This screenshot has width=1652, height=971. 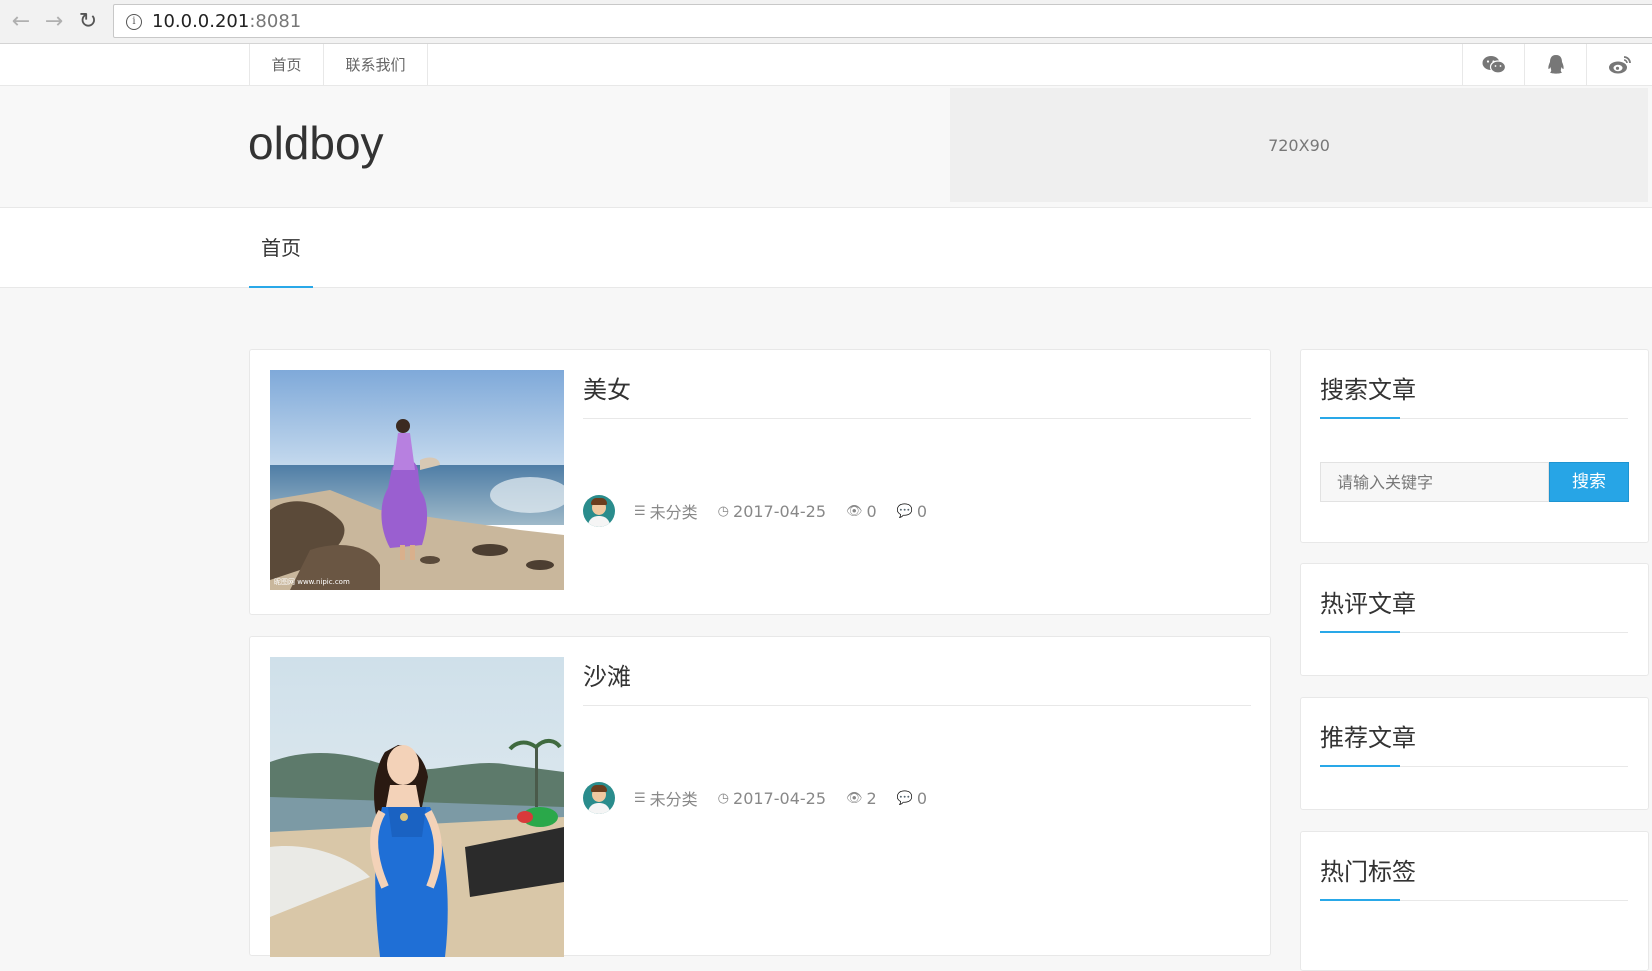 What do you see at coordinates (1493, 65) in the screenshot?
I see `wechat-icon` at bounding box center [1493, 65].